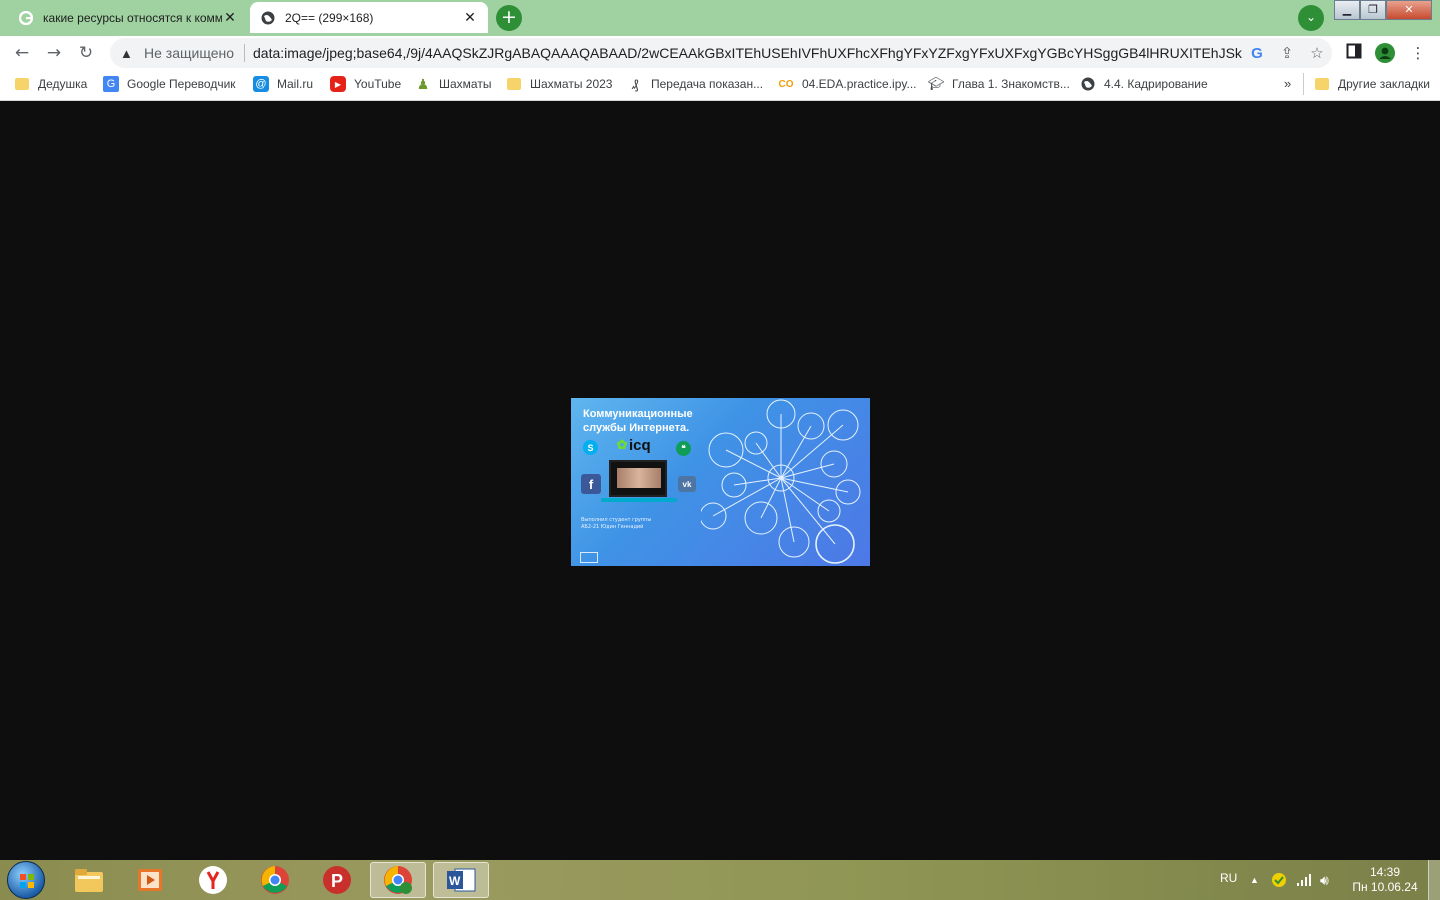 The image size is (1440, 900). Describe the element at coordinates (1304, 880) in the screenshot. I see `network-signal-icon` at that location.